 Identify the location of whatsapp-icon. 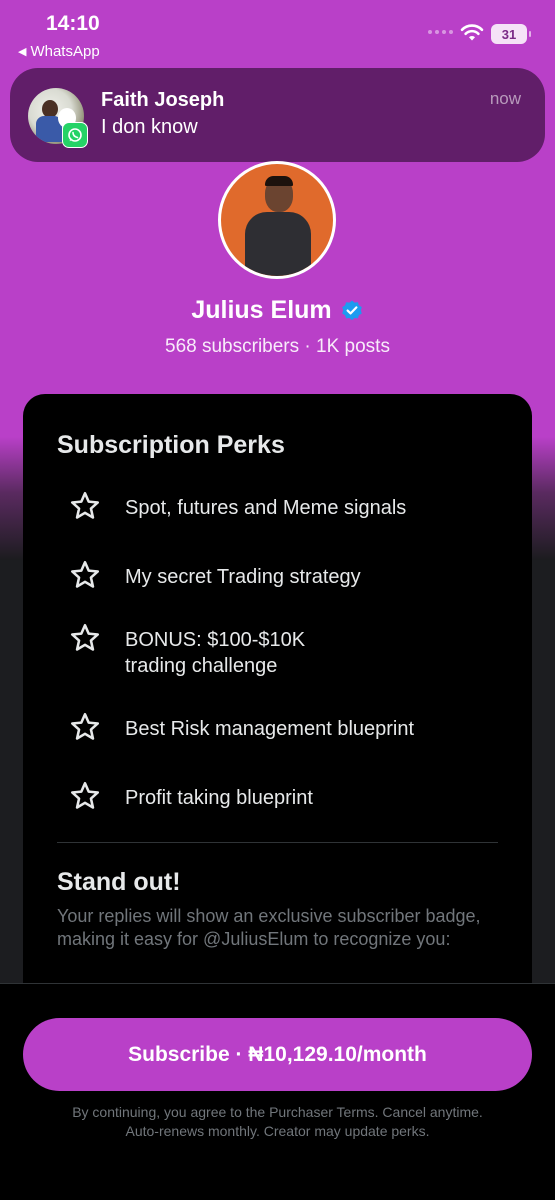
(75, 135).